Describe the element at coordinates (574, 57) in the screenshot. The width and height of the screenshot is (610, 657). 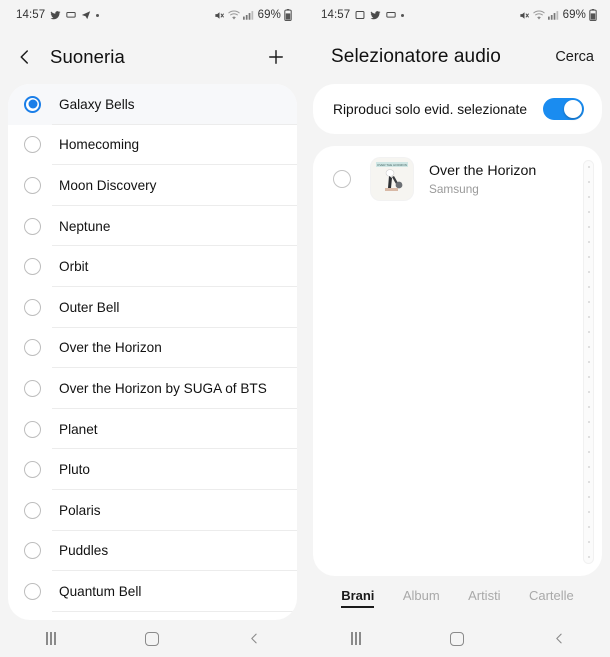
I see `search-button: Cerca` at that location.